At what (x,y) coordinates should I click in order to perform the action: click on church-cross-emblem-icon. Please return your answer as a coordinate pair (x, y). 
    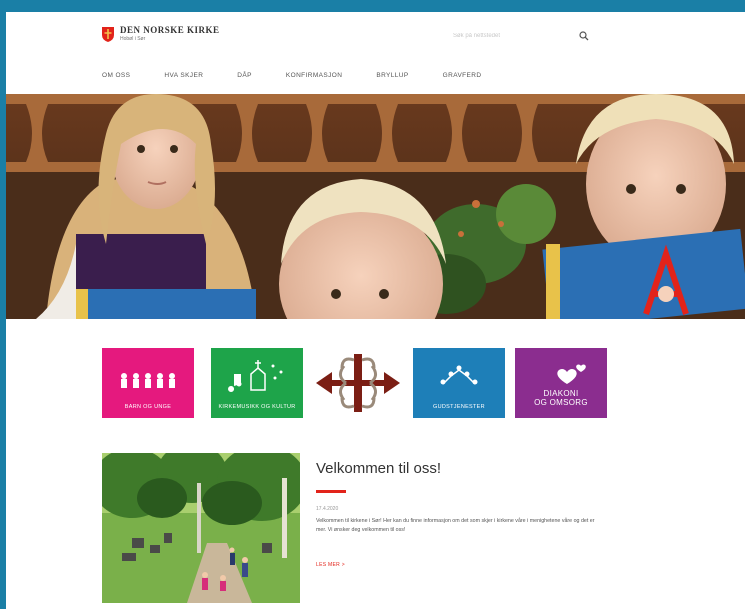
    Looking at the image, I should click on (358, 383).